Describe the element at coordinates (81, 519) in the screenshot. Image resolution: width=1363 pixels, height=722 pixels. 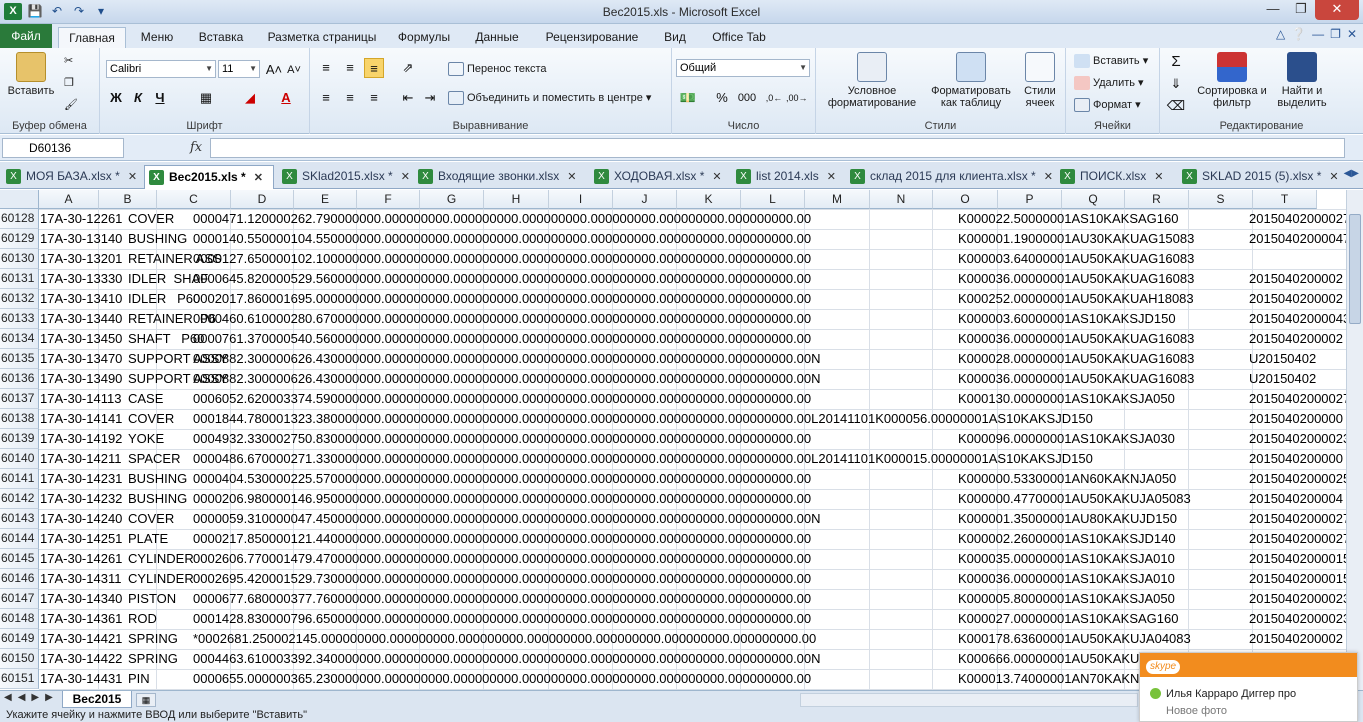
I see `cell-part-number: 17A-30-14240` at that location.